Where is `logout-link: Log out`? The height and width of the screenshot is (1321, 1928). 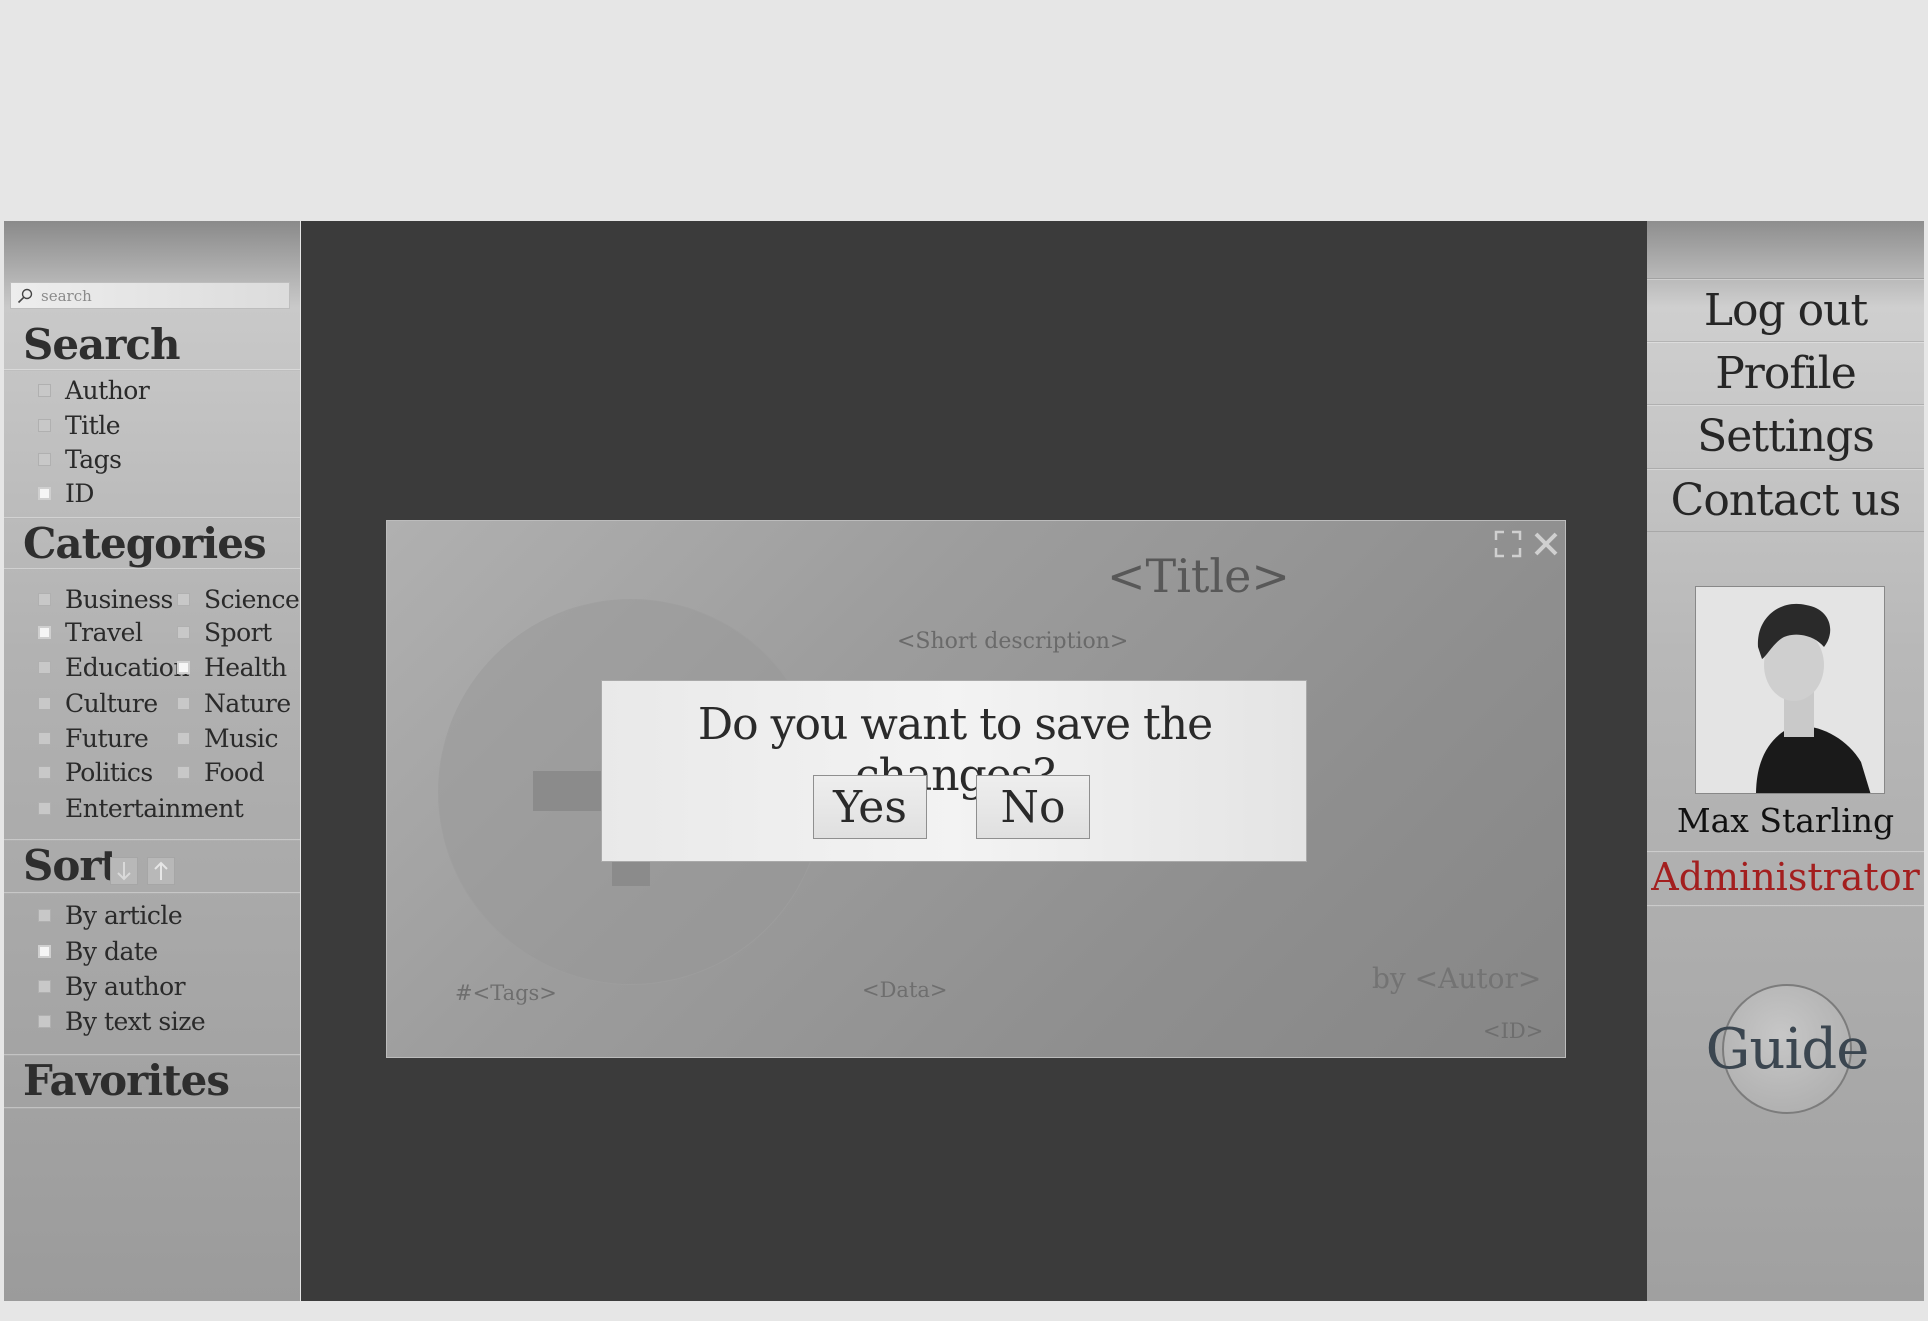 logout-link: Log out is located at coordinates (1785, 309).